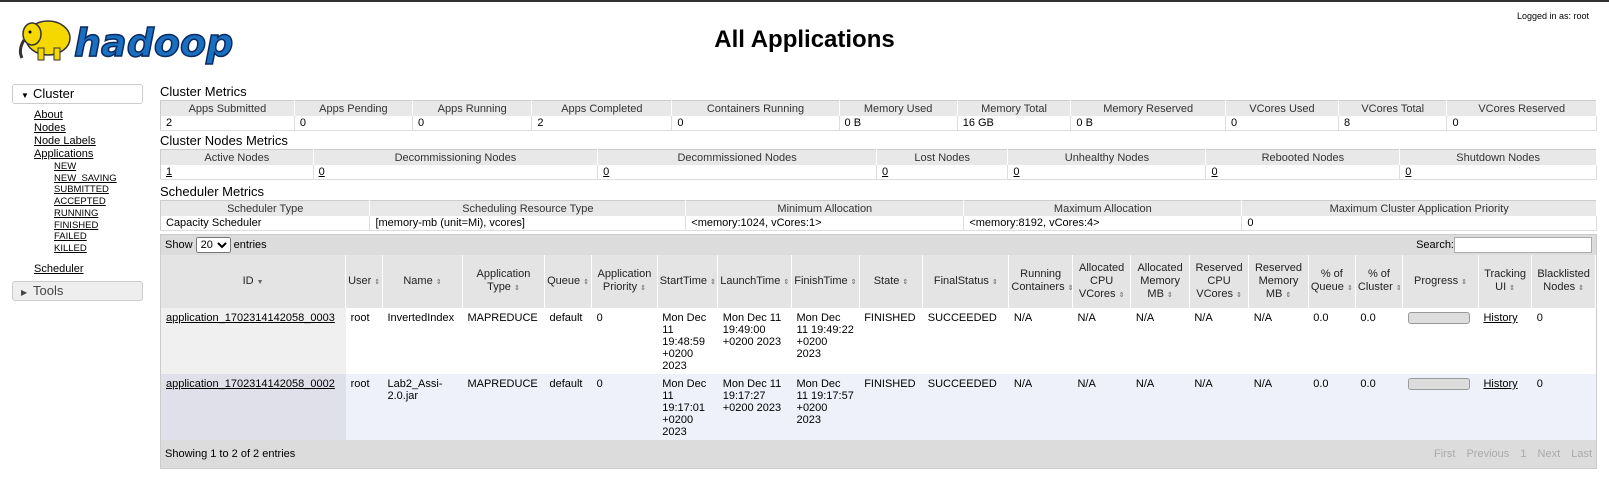 This screenshot has width=1609, height=494. I want to click on nav-state-failed: FAILED, so click(70, 236).